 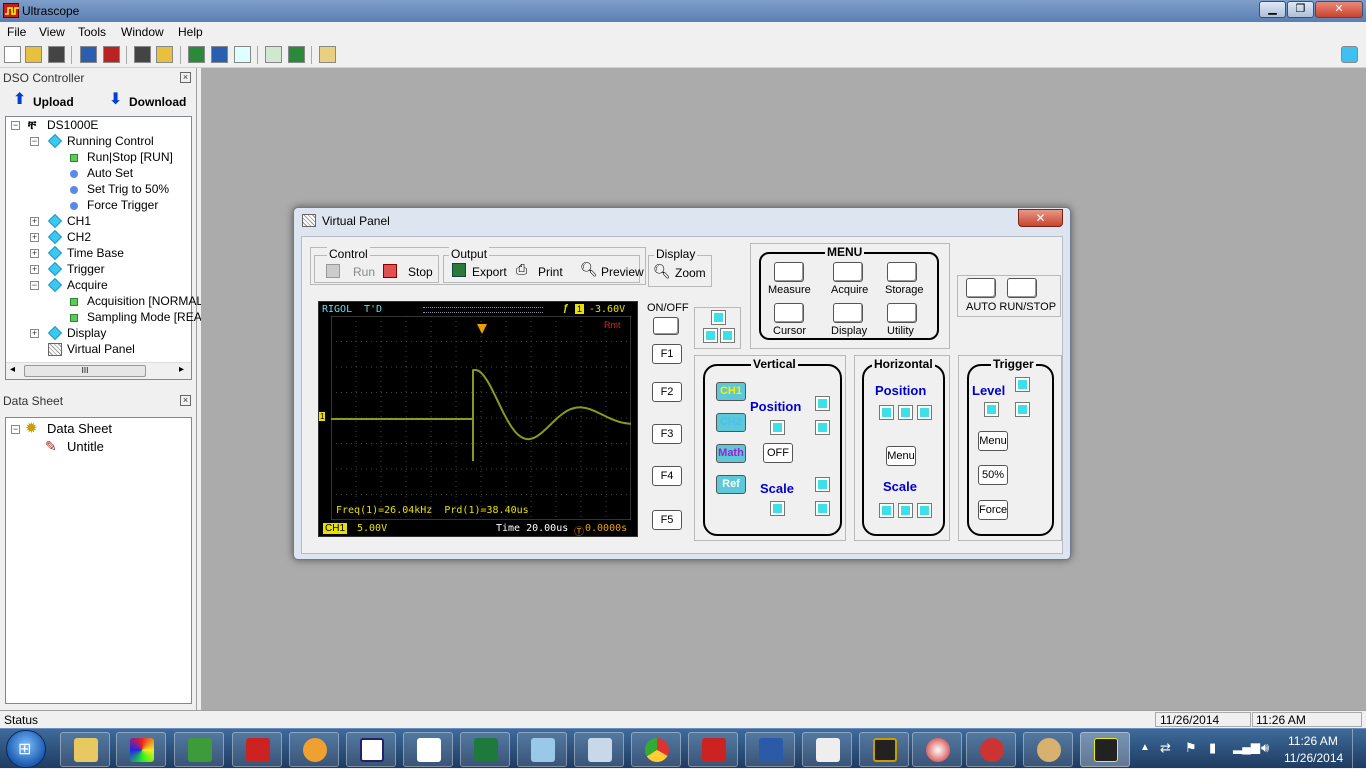 I want to click on taskbar-ltspice, so click(x=257, y=749).